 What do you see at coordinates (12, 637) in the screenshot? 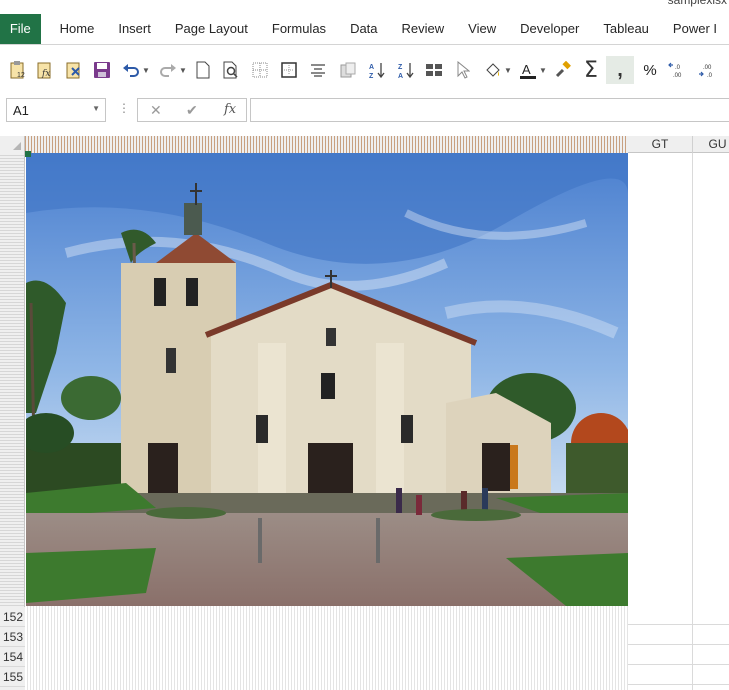
I see `row-number-153: 153` at bounding box center [12, 637].